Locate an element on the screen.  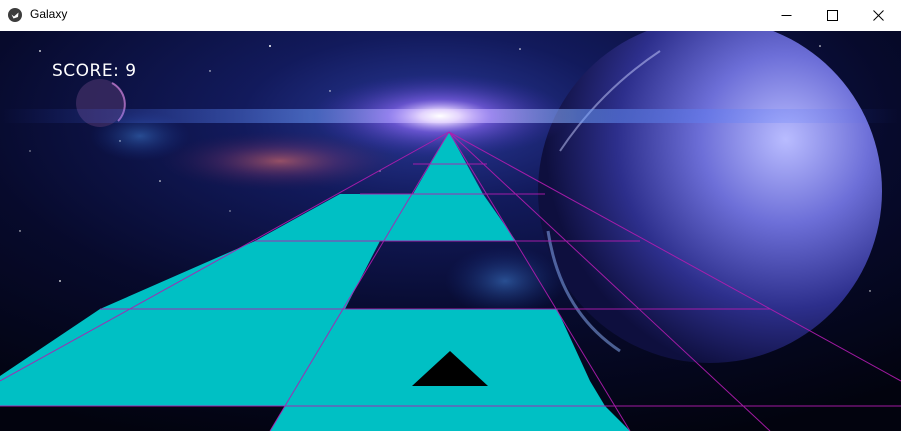
minimize-icon is located at coordinates (786, 15).